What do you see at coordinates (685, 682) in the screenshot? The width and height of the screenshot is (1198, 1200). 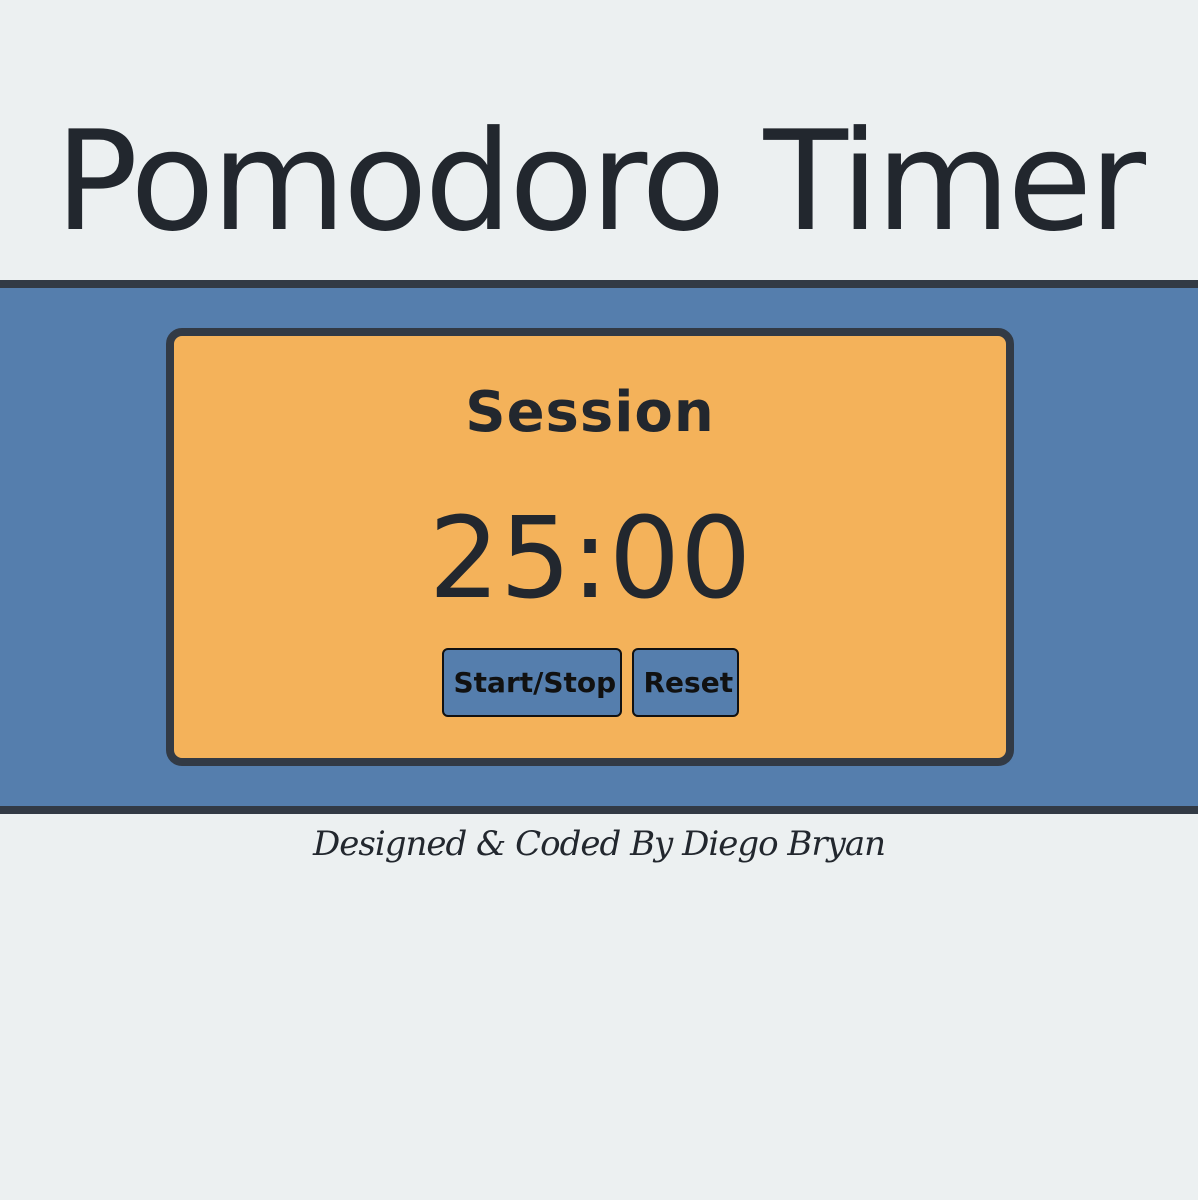 I see `reset-button: Reset` at bounding box center [685, 682].